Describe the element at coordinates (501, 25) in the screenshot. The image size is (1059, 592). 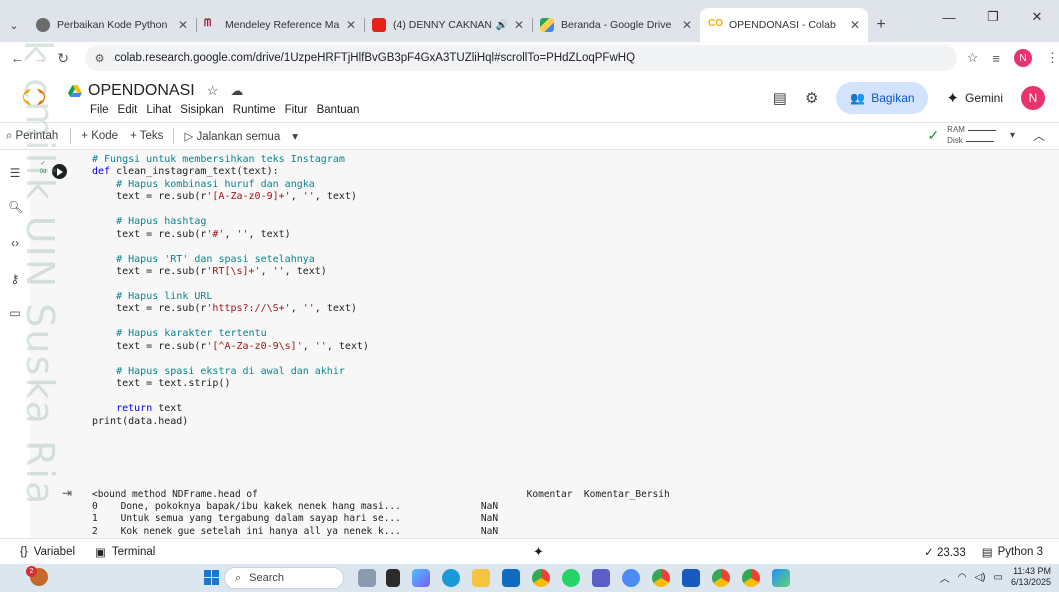
I see `audio-playing-icon: 🔊` at that location.